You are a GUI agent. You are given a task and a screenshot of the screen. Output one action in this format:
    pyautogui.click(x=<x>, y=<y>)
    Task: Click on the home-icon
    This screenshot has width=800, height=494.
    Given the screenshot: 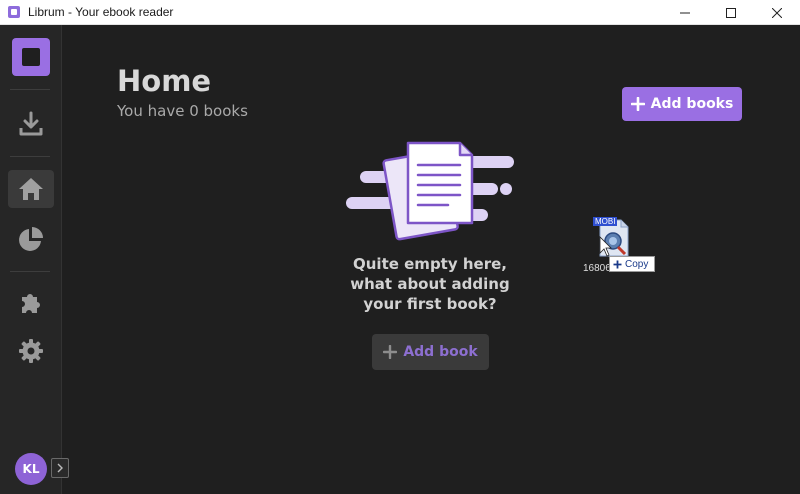 What is the action you would take?
    pyautogui.click(x=31, y=189)
    